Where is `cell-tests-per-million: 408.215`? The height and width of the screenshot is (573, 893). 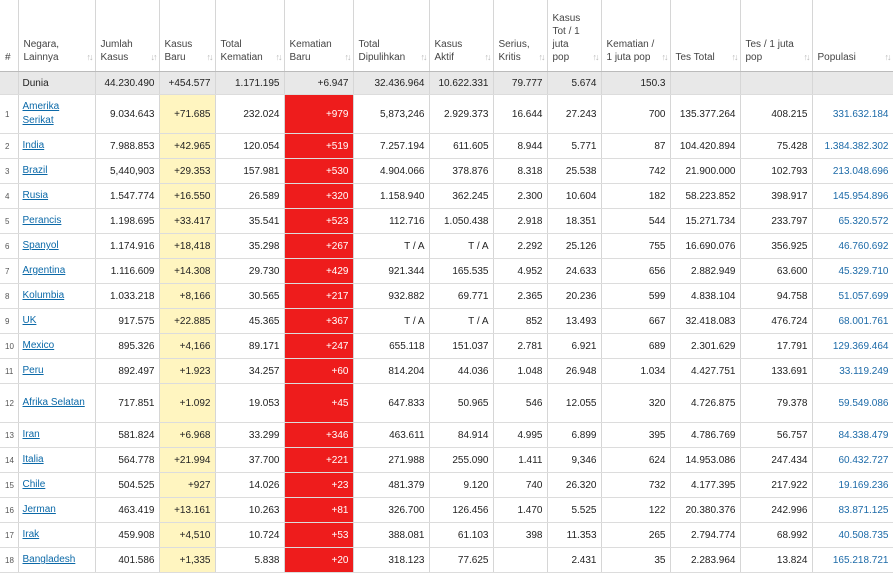
cell-tests-per-million: 408.215 is located at coordinates (776, 114).